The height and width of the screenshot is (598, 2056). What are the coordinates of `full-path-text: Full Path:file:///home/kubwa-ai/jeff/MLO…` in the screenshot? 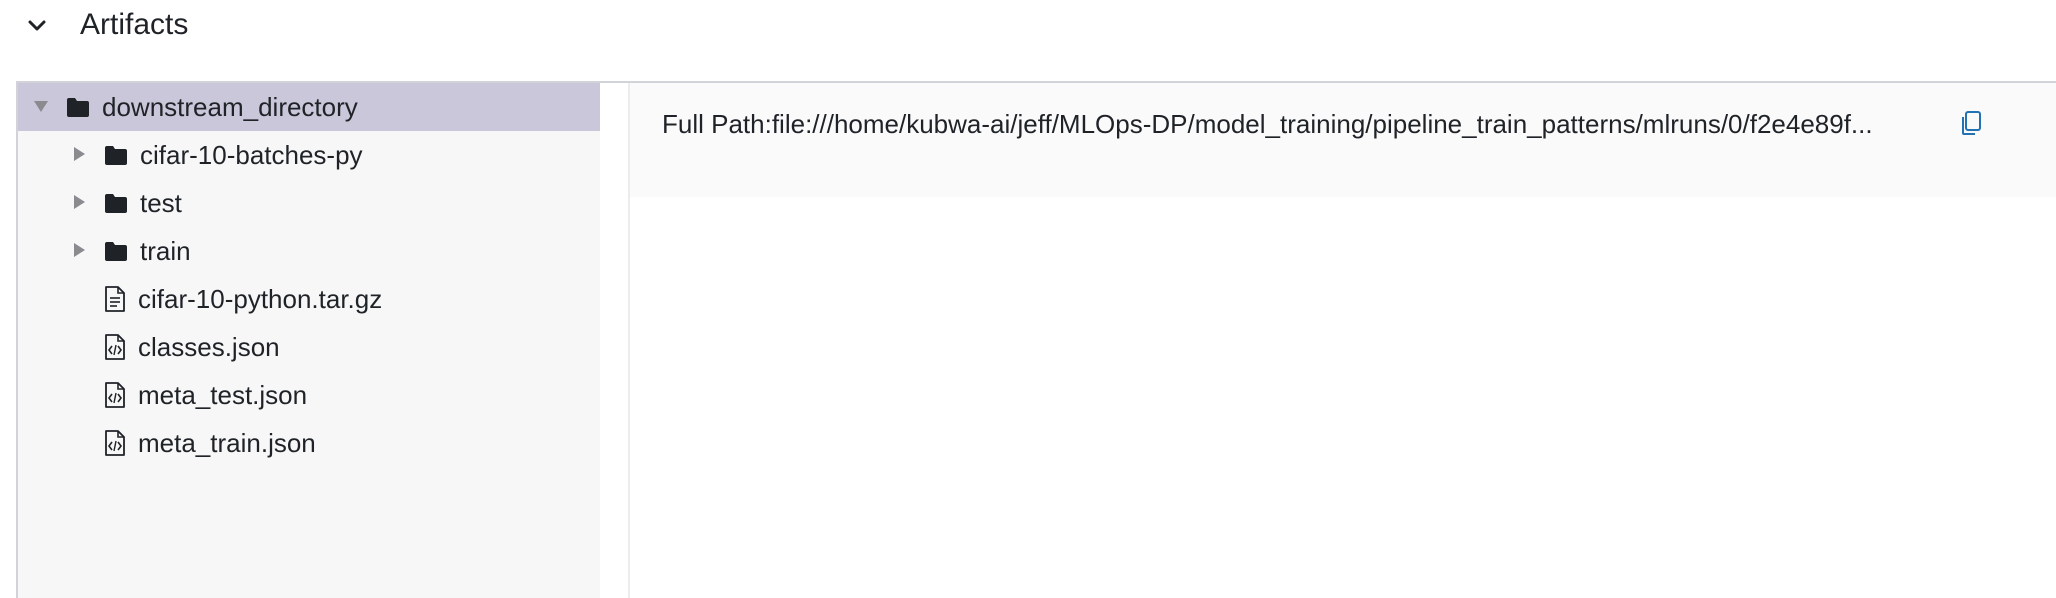 It's located at (1267, 124).